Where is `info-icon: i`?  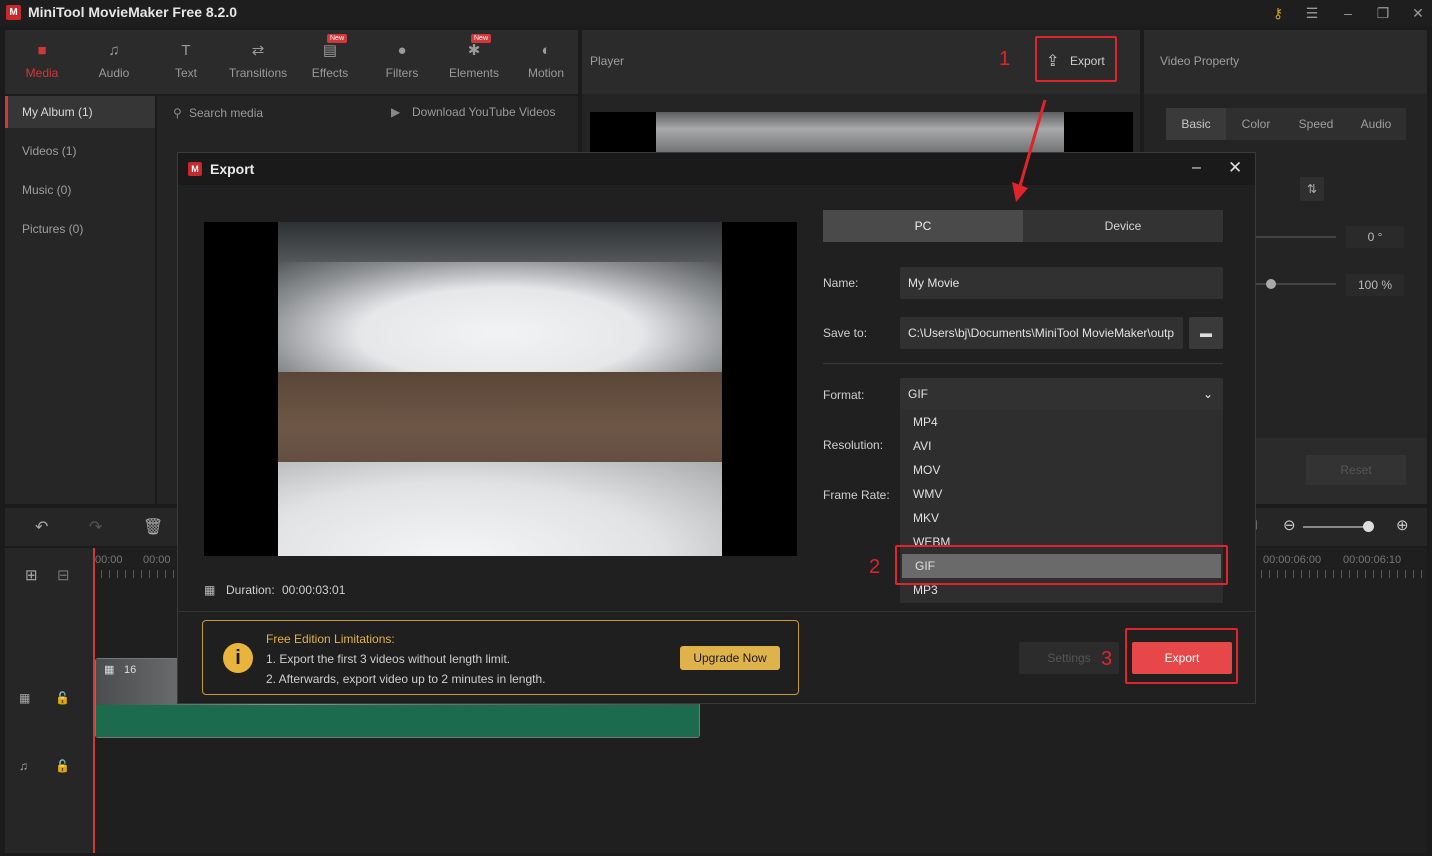 info-icon: i is located at coordinates (238, 658).